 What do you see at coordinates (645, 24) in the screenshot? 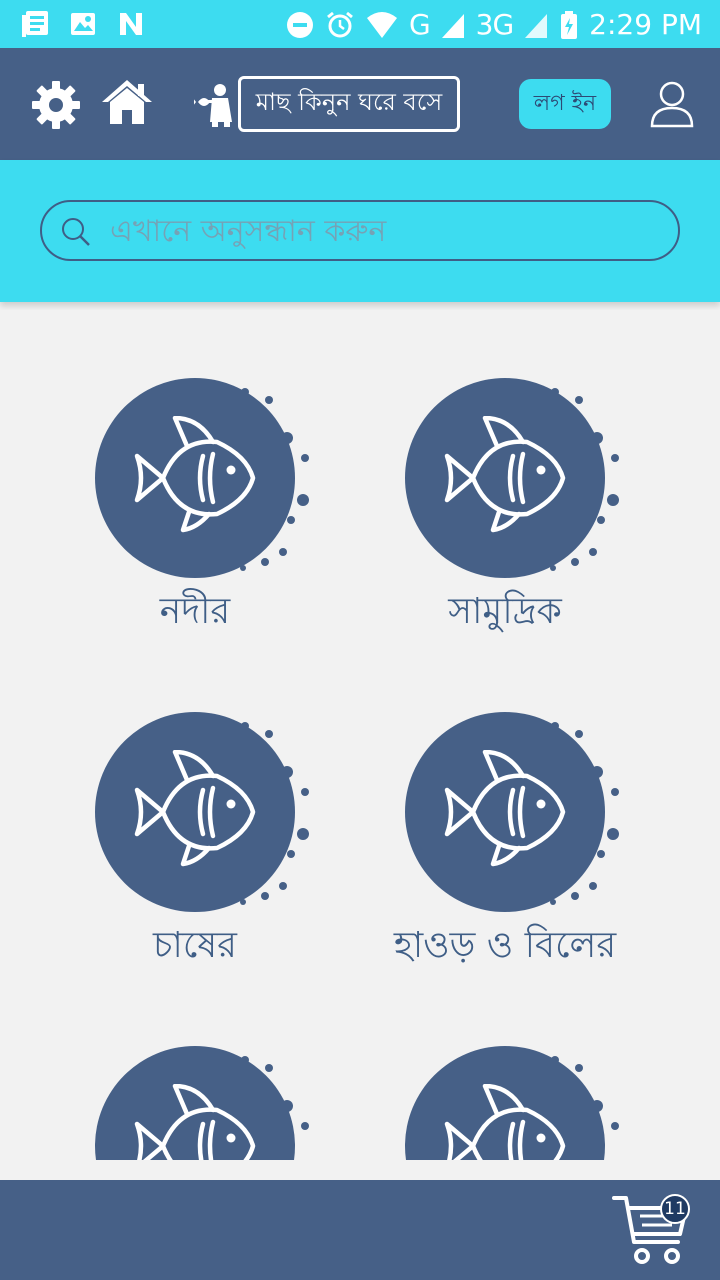
I see `clock: 2:29 PM` at bounding box center [645, 24].